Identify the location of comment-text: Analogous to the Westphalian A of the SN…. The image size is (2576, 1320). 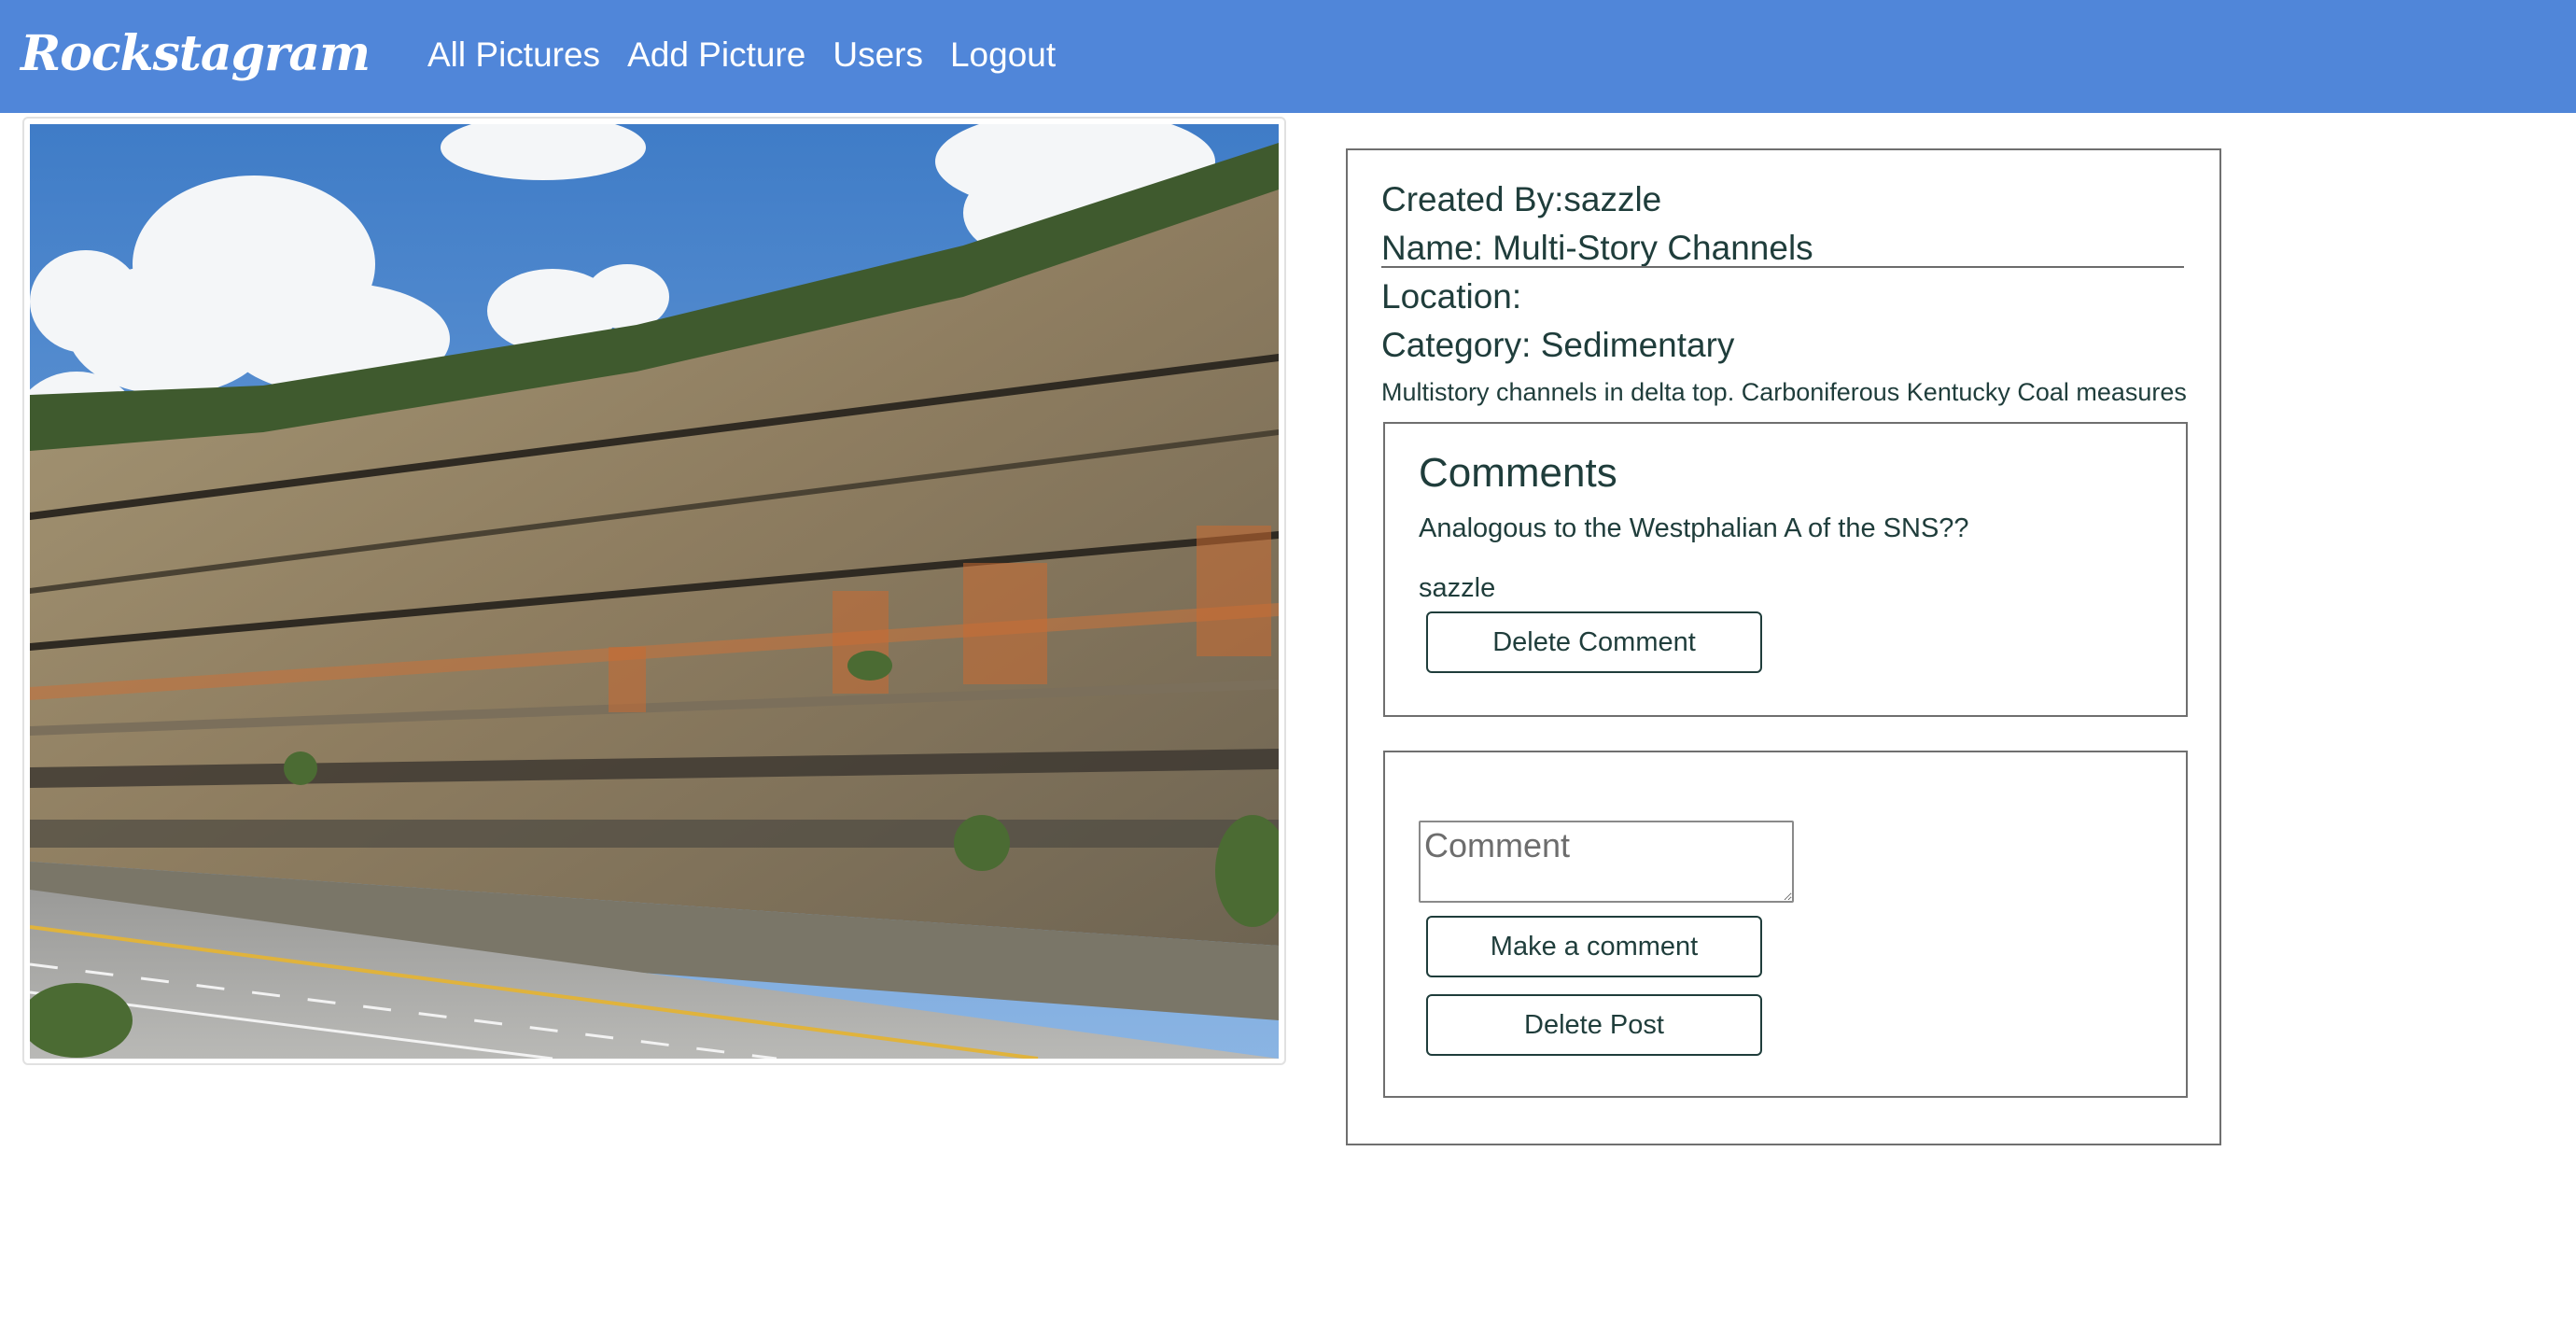
(1694, 528).